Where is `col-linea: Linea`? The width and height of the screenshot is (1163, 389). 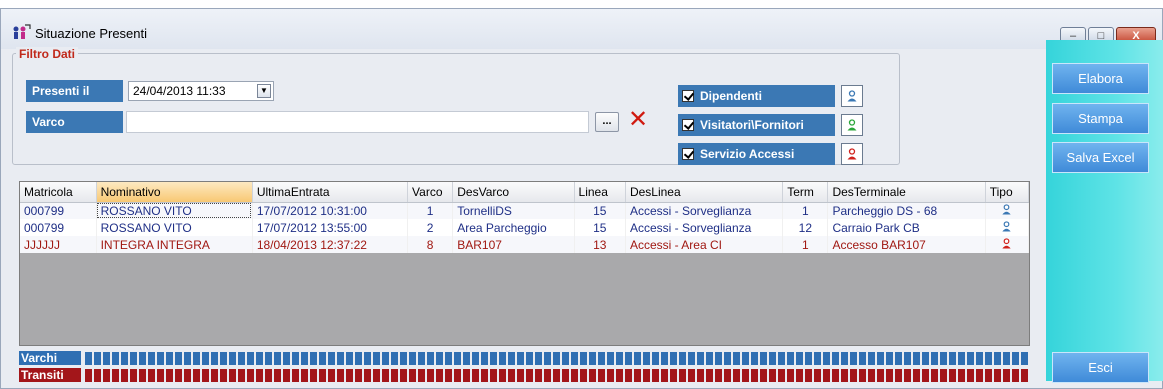 col-linea: Linea is located at coordinates (600, 192).